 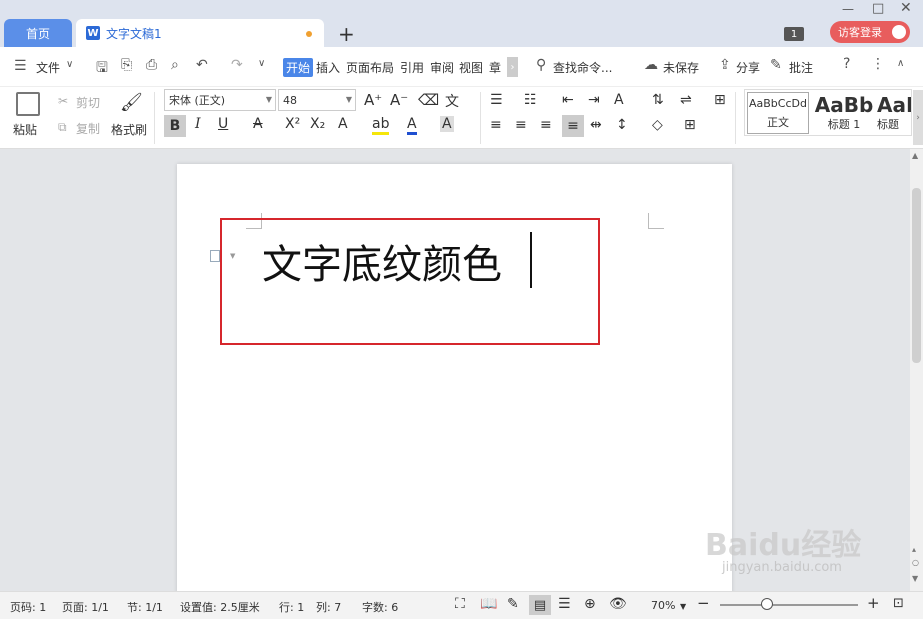 What do you see at coordinates (873, 603) in the screenshot?
I see `zoom-in-icon: +` at bounding box center [873, 603].